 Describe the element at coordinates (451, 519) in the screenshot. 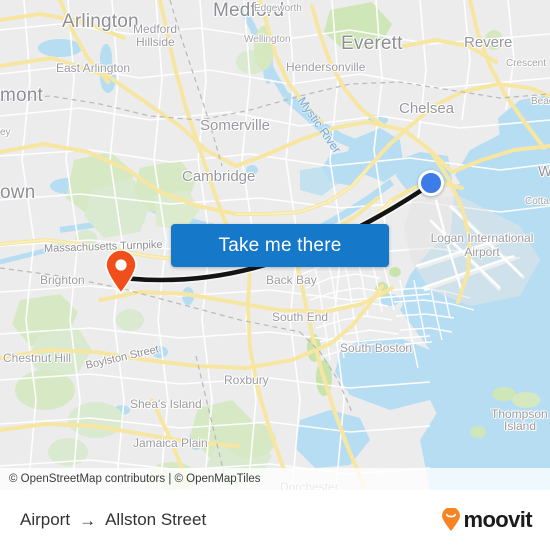

I see `moovit-pin-smile-icon` at that location.